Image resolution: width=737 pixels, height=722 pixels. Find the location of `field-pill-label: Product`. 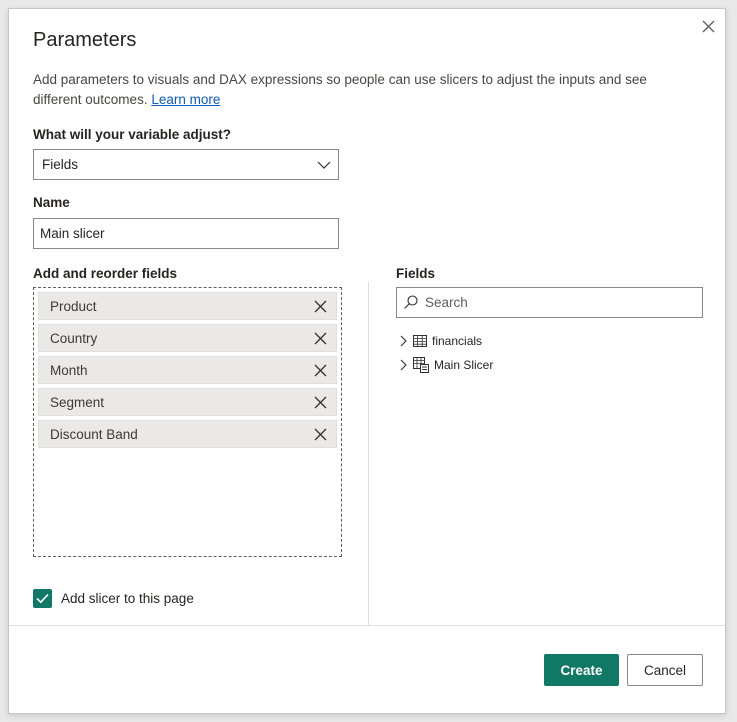

field-pill-label: Product is located at coordinates (73, 306).